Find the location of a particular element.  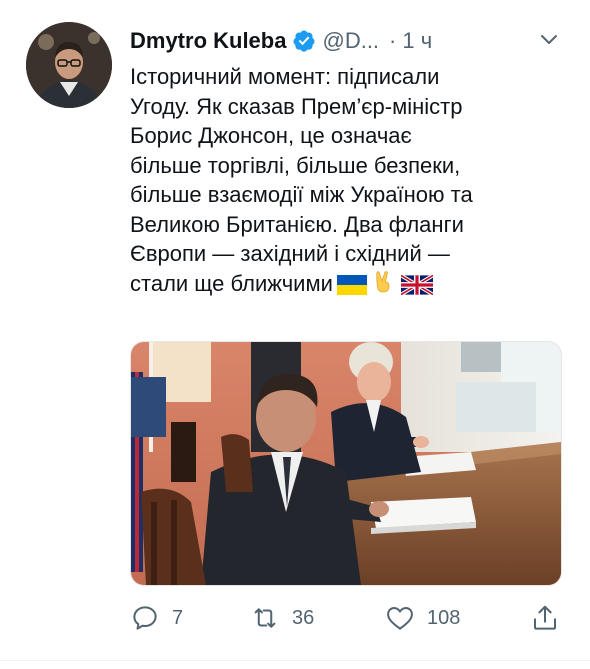

heart-icon is located at coordinates (400, 618).